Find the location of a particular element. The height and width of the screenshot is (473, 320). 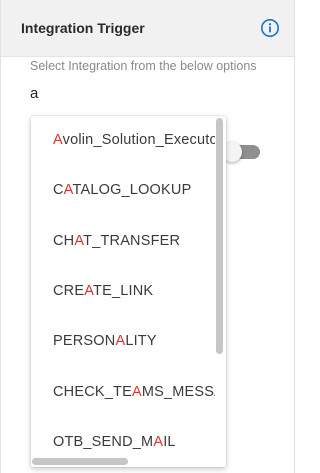

option-text-suffix: LITY is located at coordinates (141, 341).